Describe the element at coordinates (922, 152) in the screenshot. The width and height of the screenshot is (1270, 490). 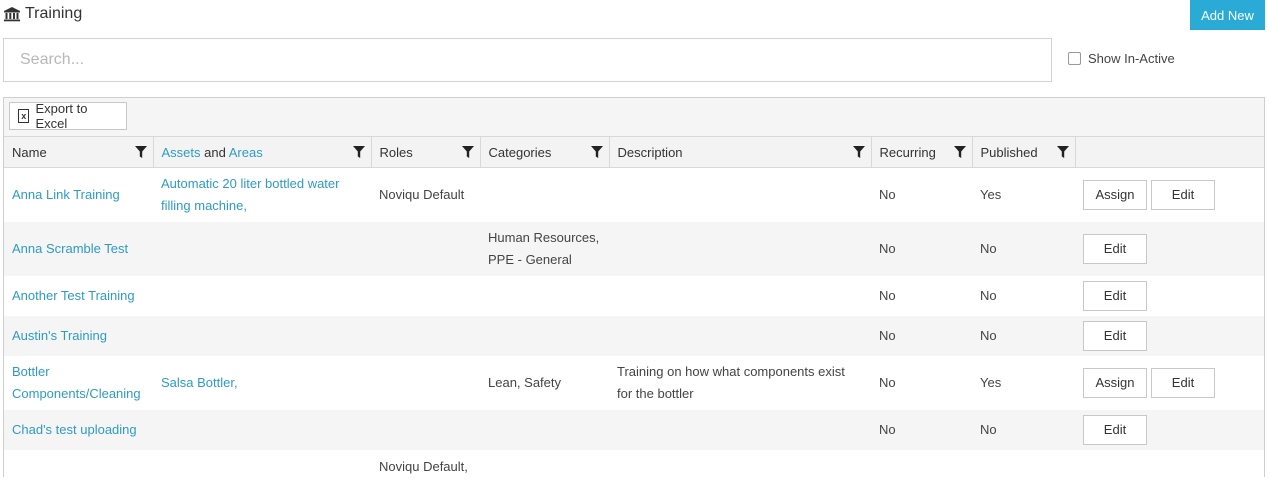
I see `column-header-recurring: Recurring` at that location.